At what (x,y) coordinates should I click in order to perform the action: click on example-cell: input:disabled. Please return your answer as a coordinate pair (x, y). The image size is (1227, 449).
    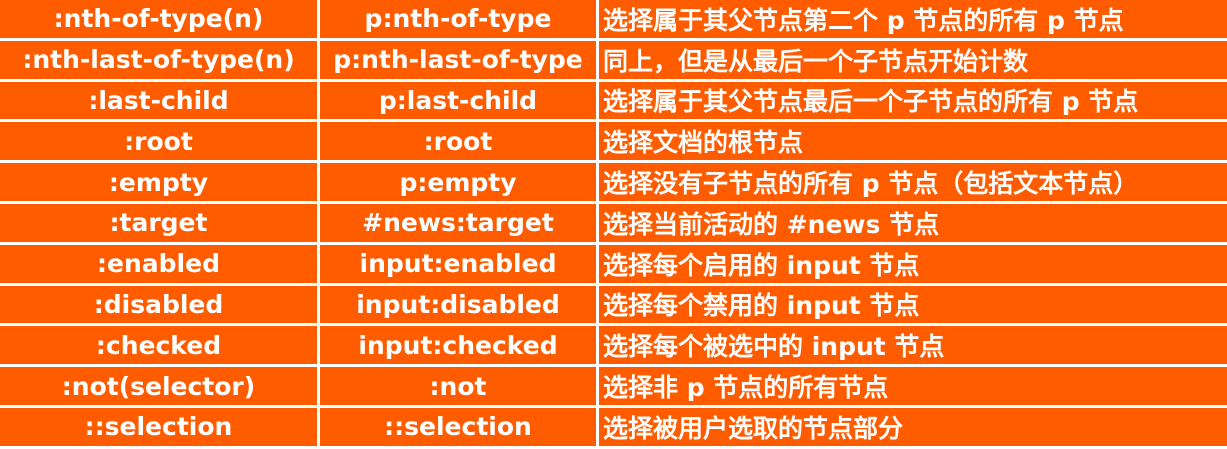
    Looking at the image, I should click on (459, 306).